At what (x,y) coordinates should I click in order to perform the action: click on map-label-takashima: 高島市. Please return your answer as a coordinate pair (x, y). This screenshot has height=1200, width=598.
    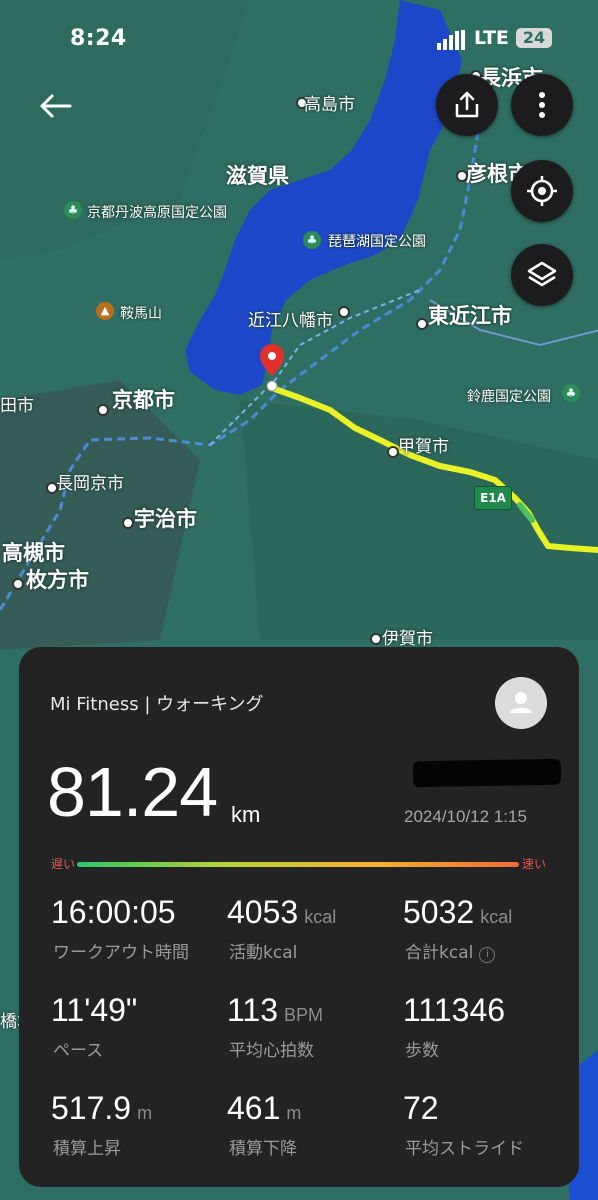
    Looking at the image, I should click on (329, 105).